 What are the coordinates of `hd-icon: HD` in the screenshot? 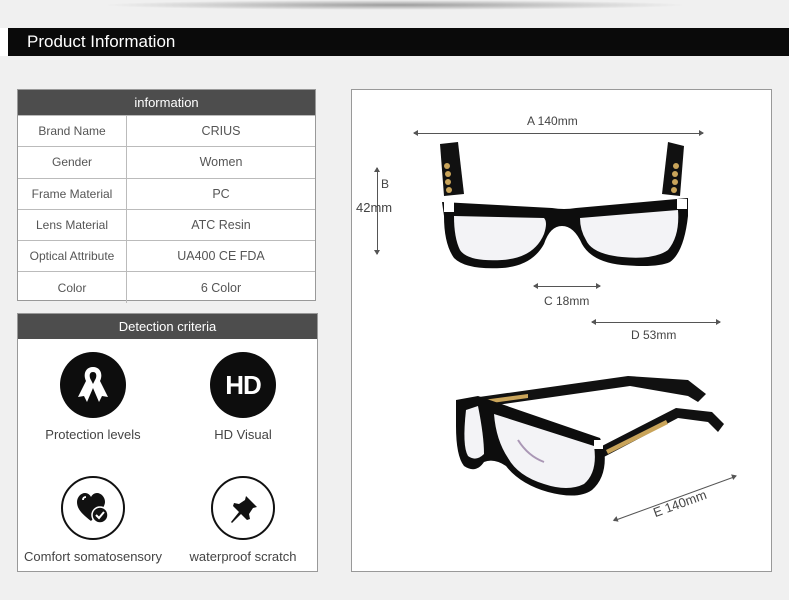 It's located at (243, 385).